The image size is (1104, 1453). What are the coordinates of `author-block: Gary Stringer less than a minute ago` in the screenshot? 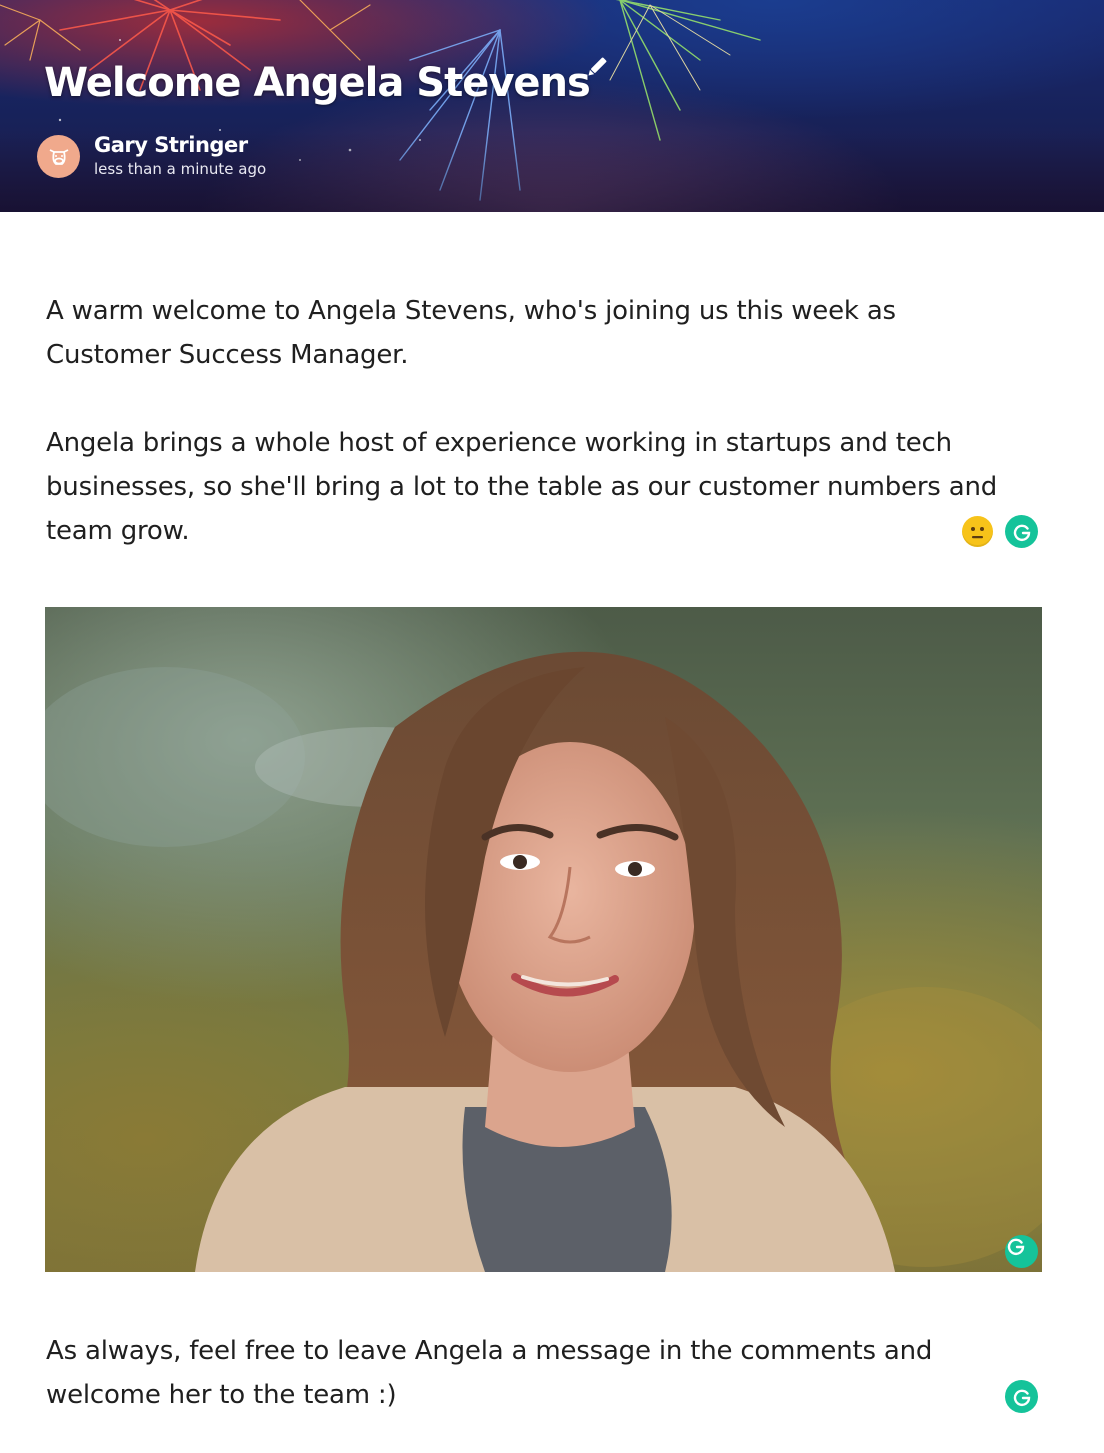 It's located at (151, 156).